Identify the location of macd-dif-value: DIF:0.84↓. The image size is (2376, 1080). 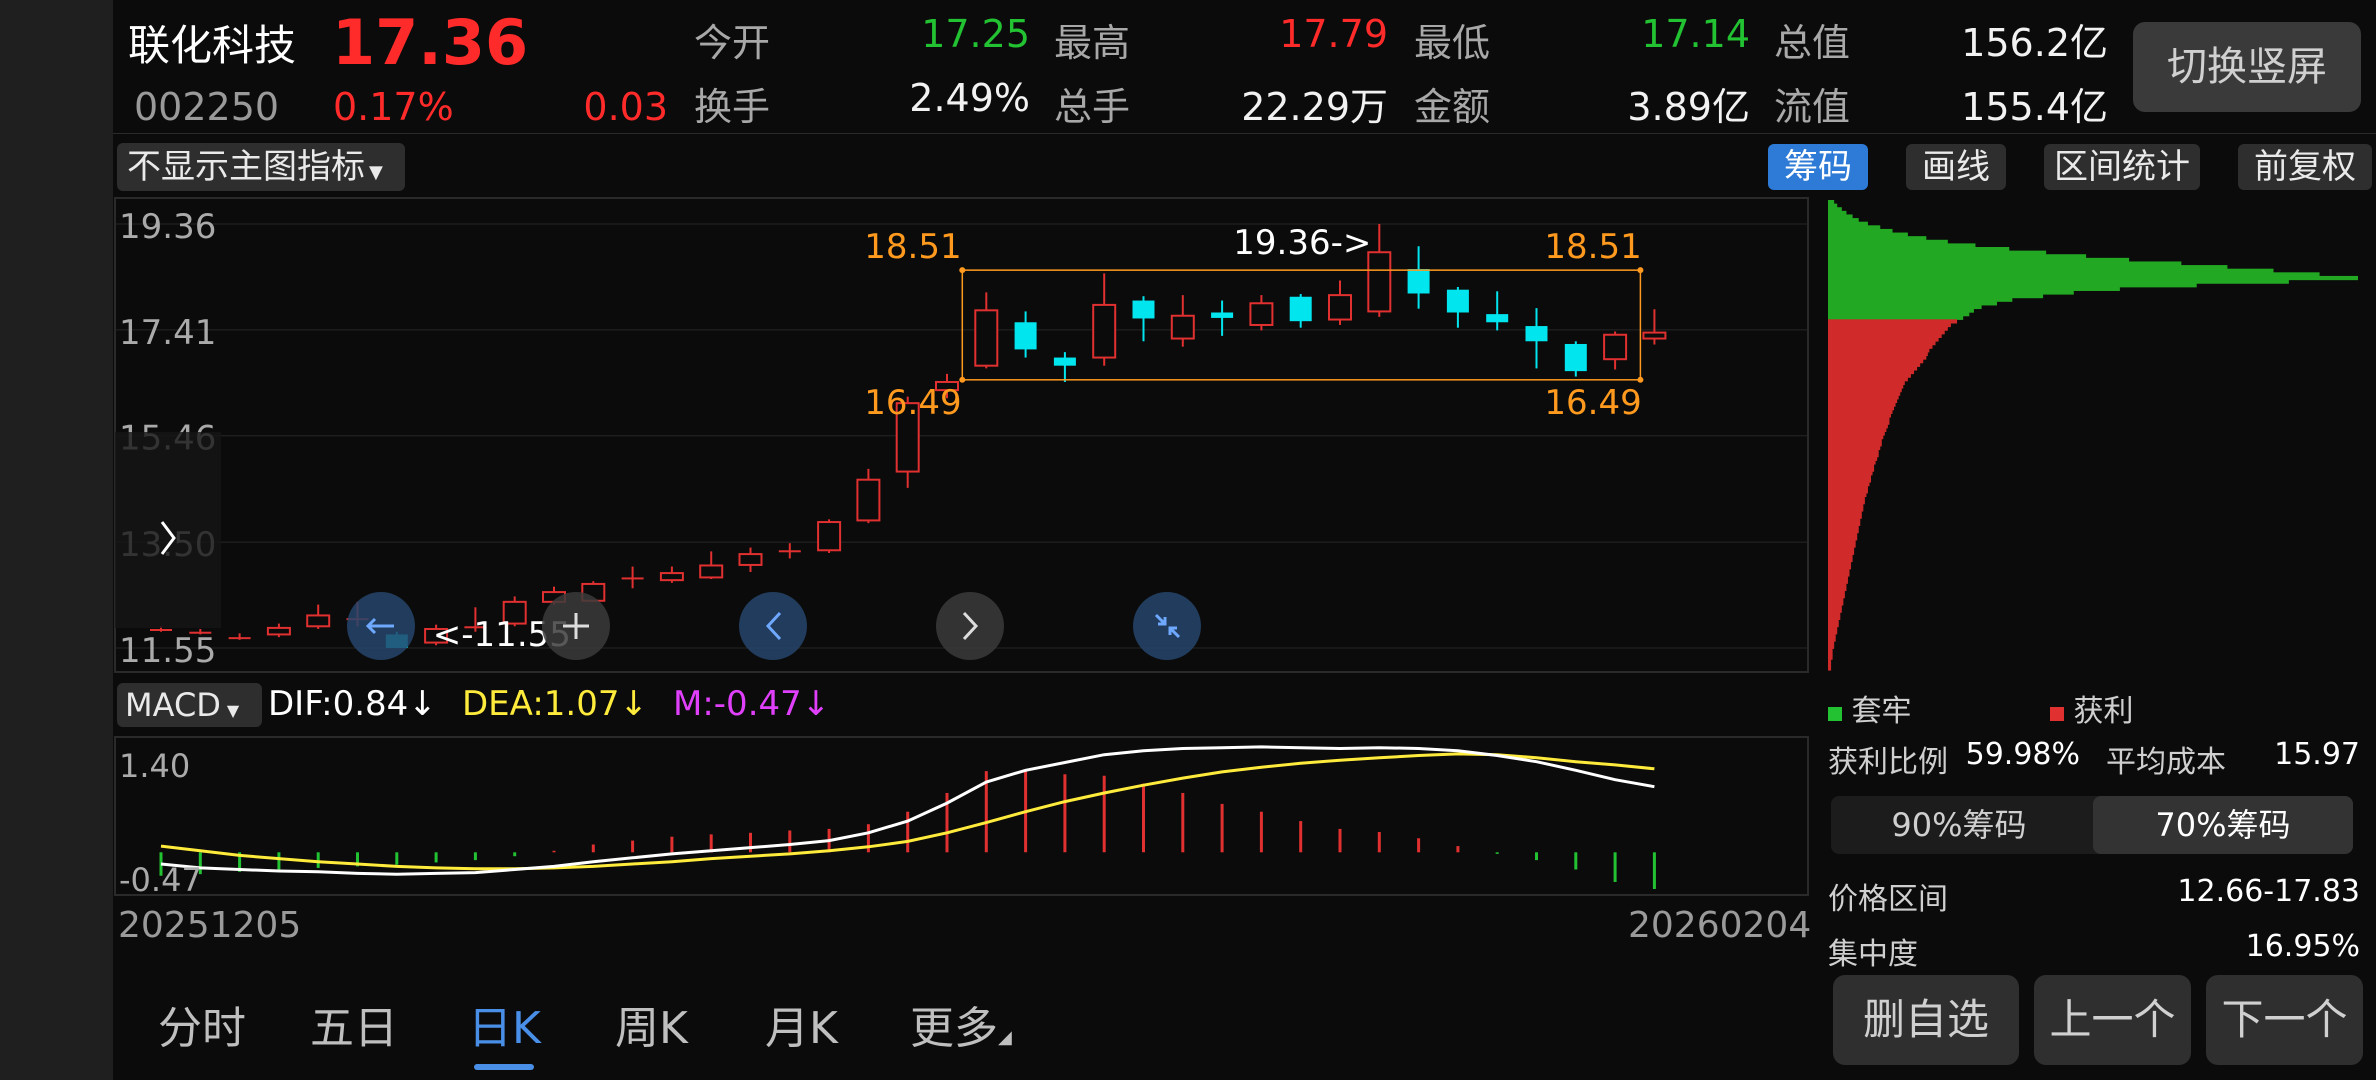
(352, 704).